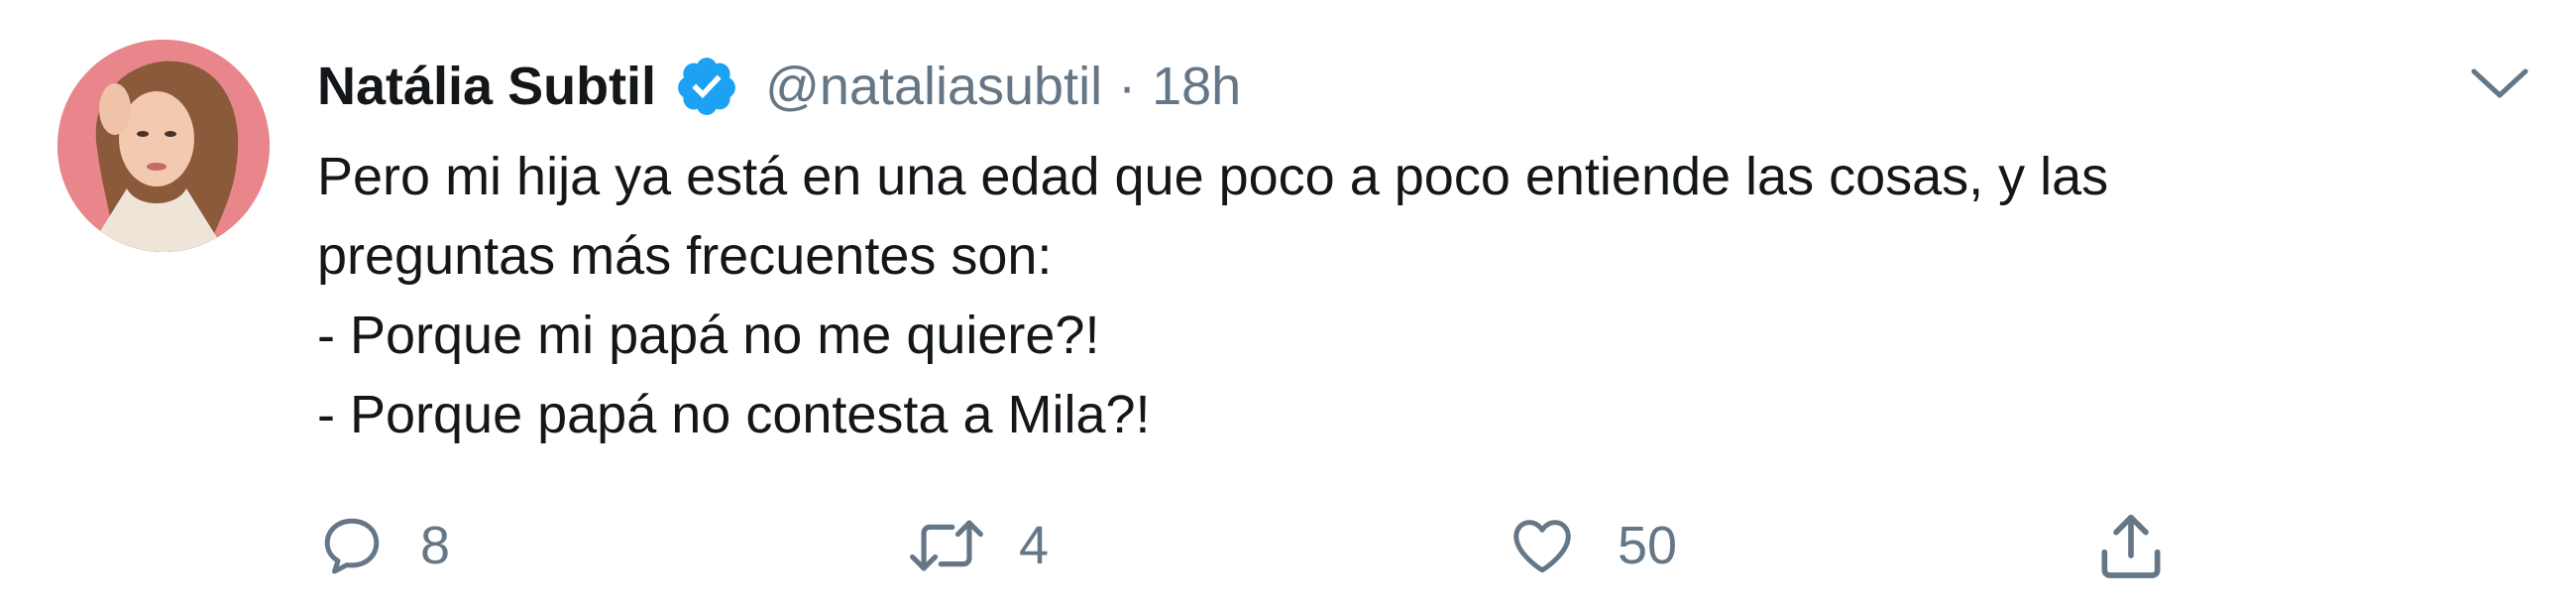 Image resolution: width=2576 pixels, height=615 pixels. What do you see at coordinates (708, 335) in the screenshot?
I see `tweet-text-line: - Porque mi papá no me quiere?!` at bounding box center [708, 335].